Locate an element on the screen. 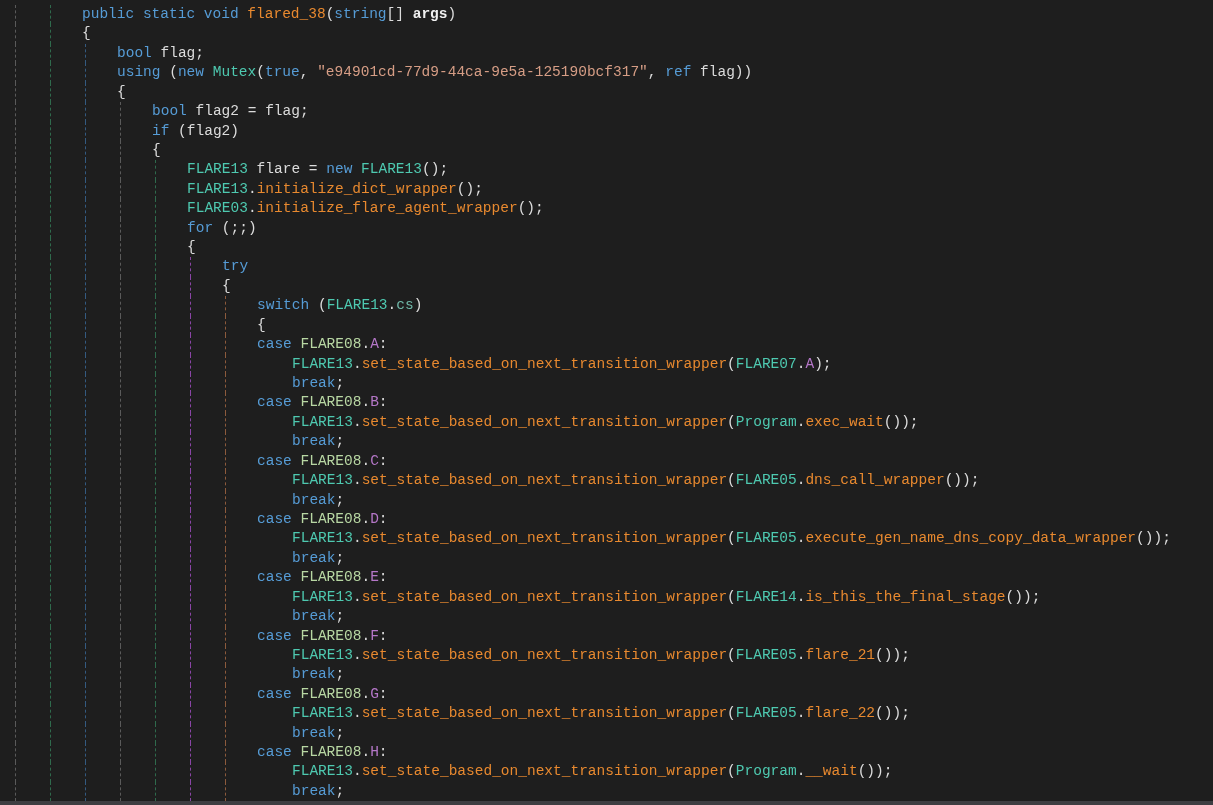  code-line: if (flag2) is located at coordinates (196, 131).